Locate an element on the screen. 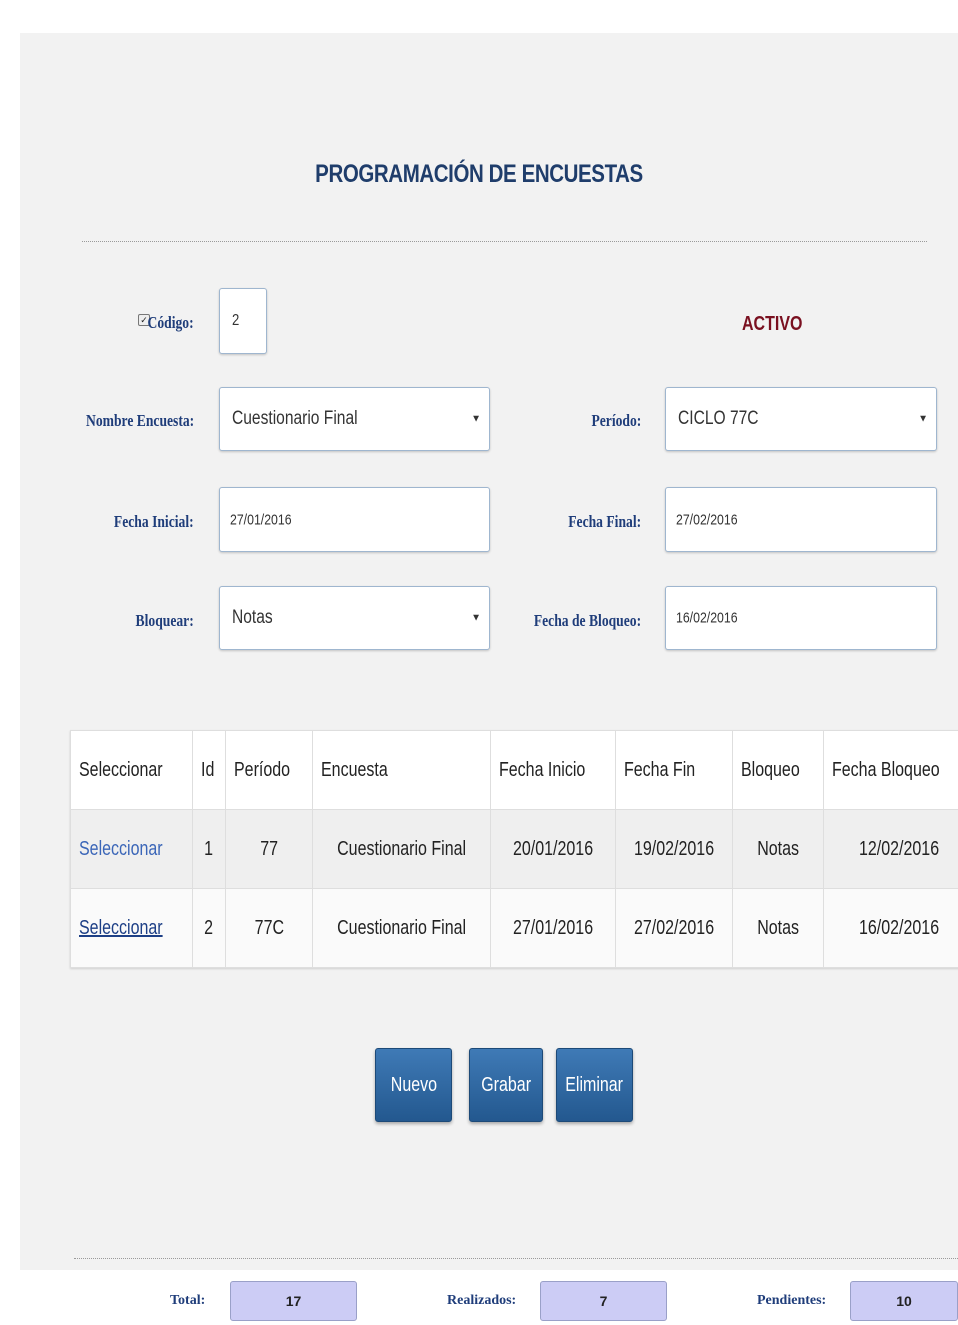  table-cell: 19/02/2016 is located at coordinates (674, 849).